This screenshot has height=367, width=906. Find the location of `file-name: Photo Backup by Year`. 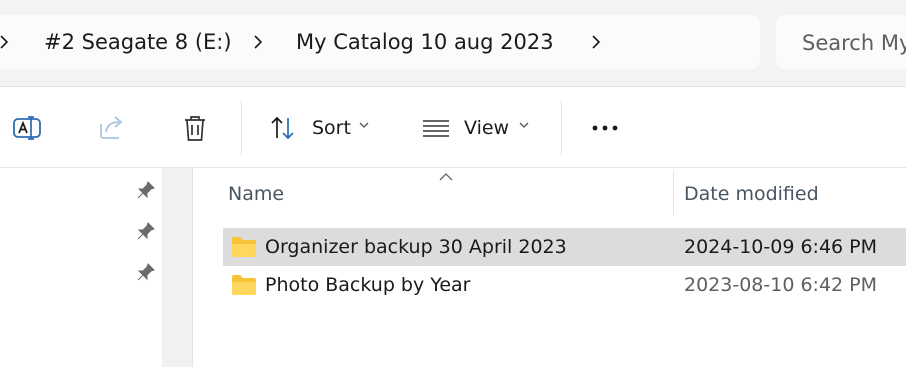

file-name: Photo Backup by Year is located at coordinates (368, 285).